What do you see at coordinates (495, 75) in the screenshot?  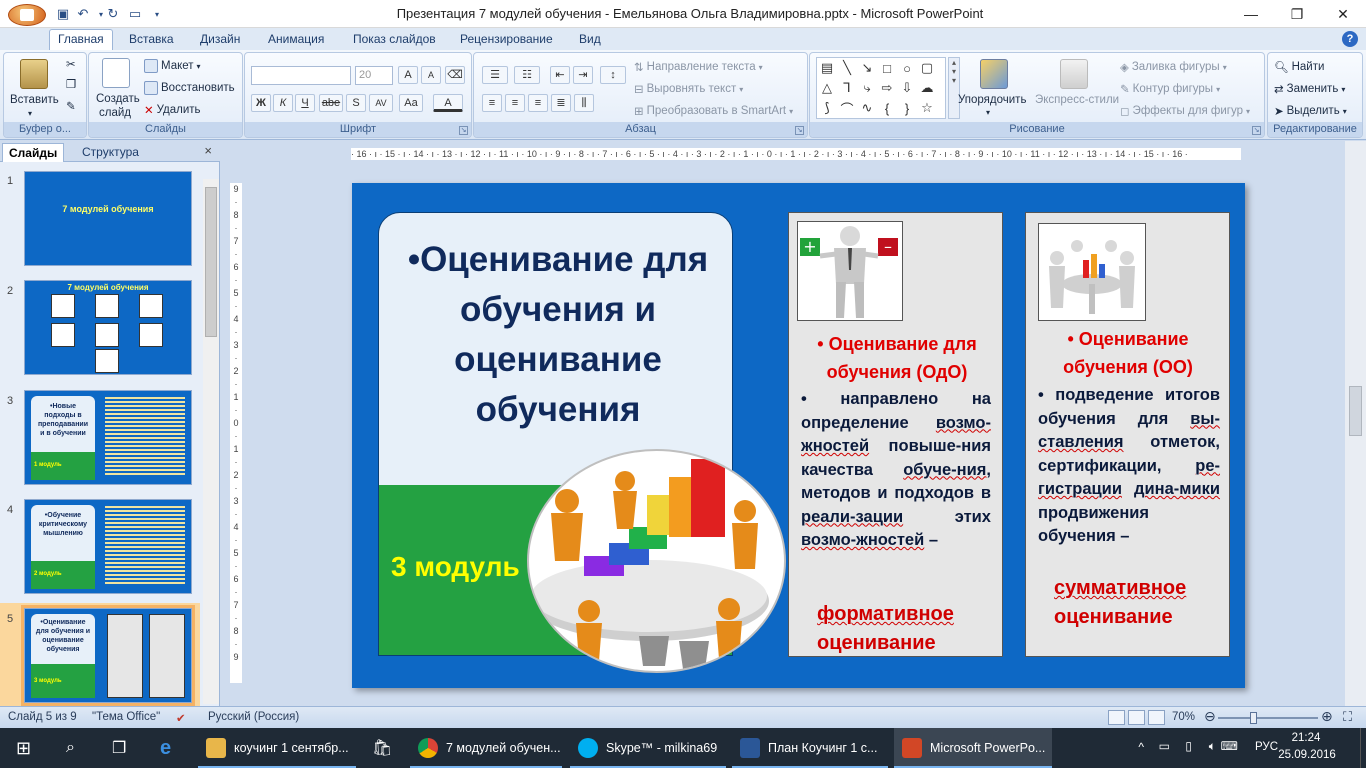 I see `bullets-icon: ☰` at bounding box center [495, 75].